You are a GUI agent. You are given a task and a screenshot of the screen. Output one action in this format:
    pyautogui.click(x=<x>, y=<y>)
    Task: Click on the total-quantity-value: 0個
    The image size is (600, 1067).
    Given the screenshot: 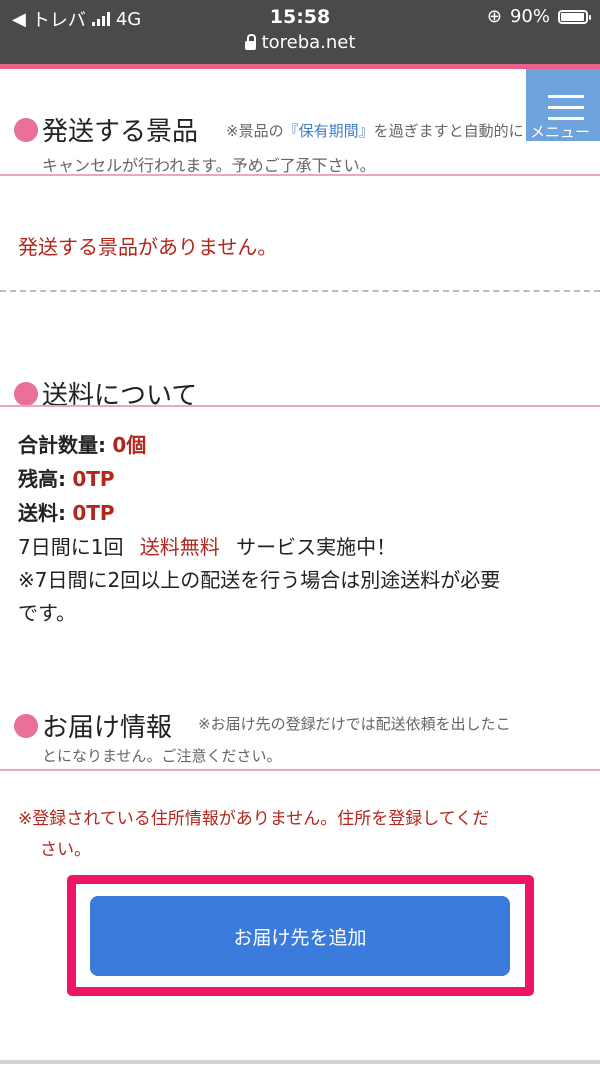 What is the action you would take?
    pyautogui.click(x=129, y=445)
    